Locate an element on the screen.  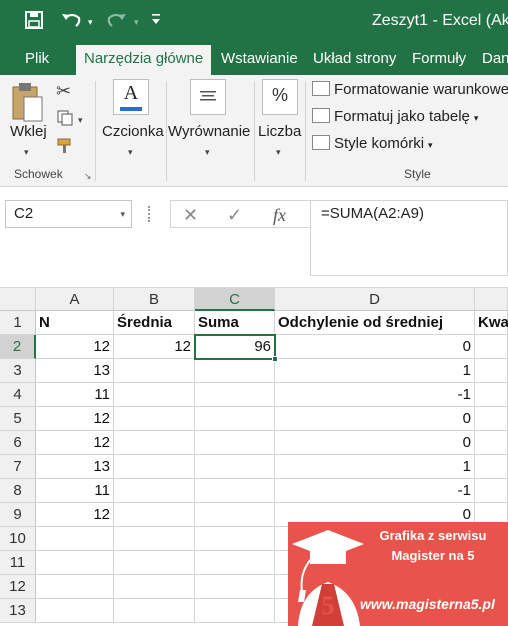
conditional-formatting-button: Formatowanie warunkowe is located at coordinates (410, 89).